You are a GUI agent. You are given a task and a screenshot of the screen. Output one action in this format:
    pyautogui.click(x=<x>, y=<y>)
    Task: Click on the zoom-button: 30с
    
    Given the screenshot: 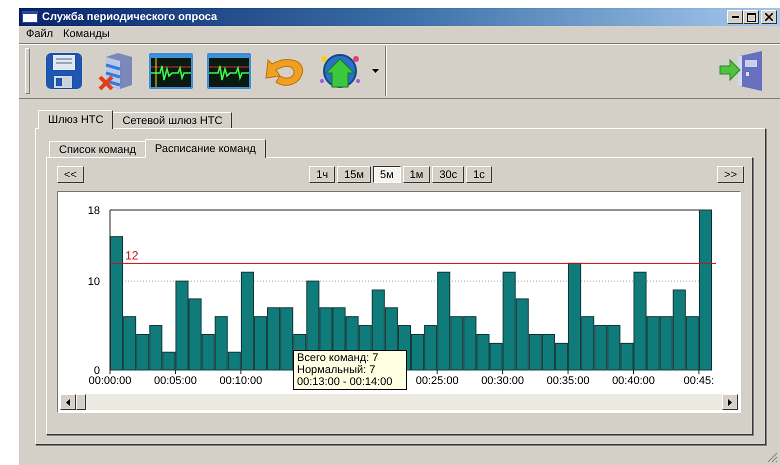 What is the action you would take?
    pyautogui.click(x=448, y=174)
    